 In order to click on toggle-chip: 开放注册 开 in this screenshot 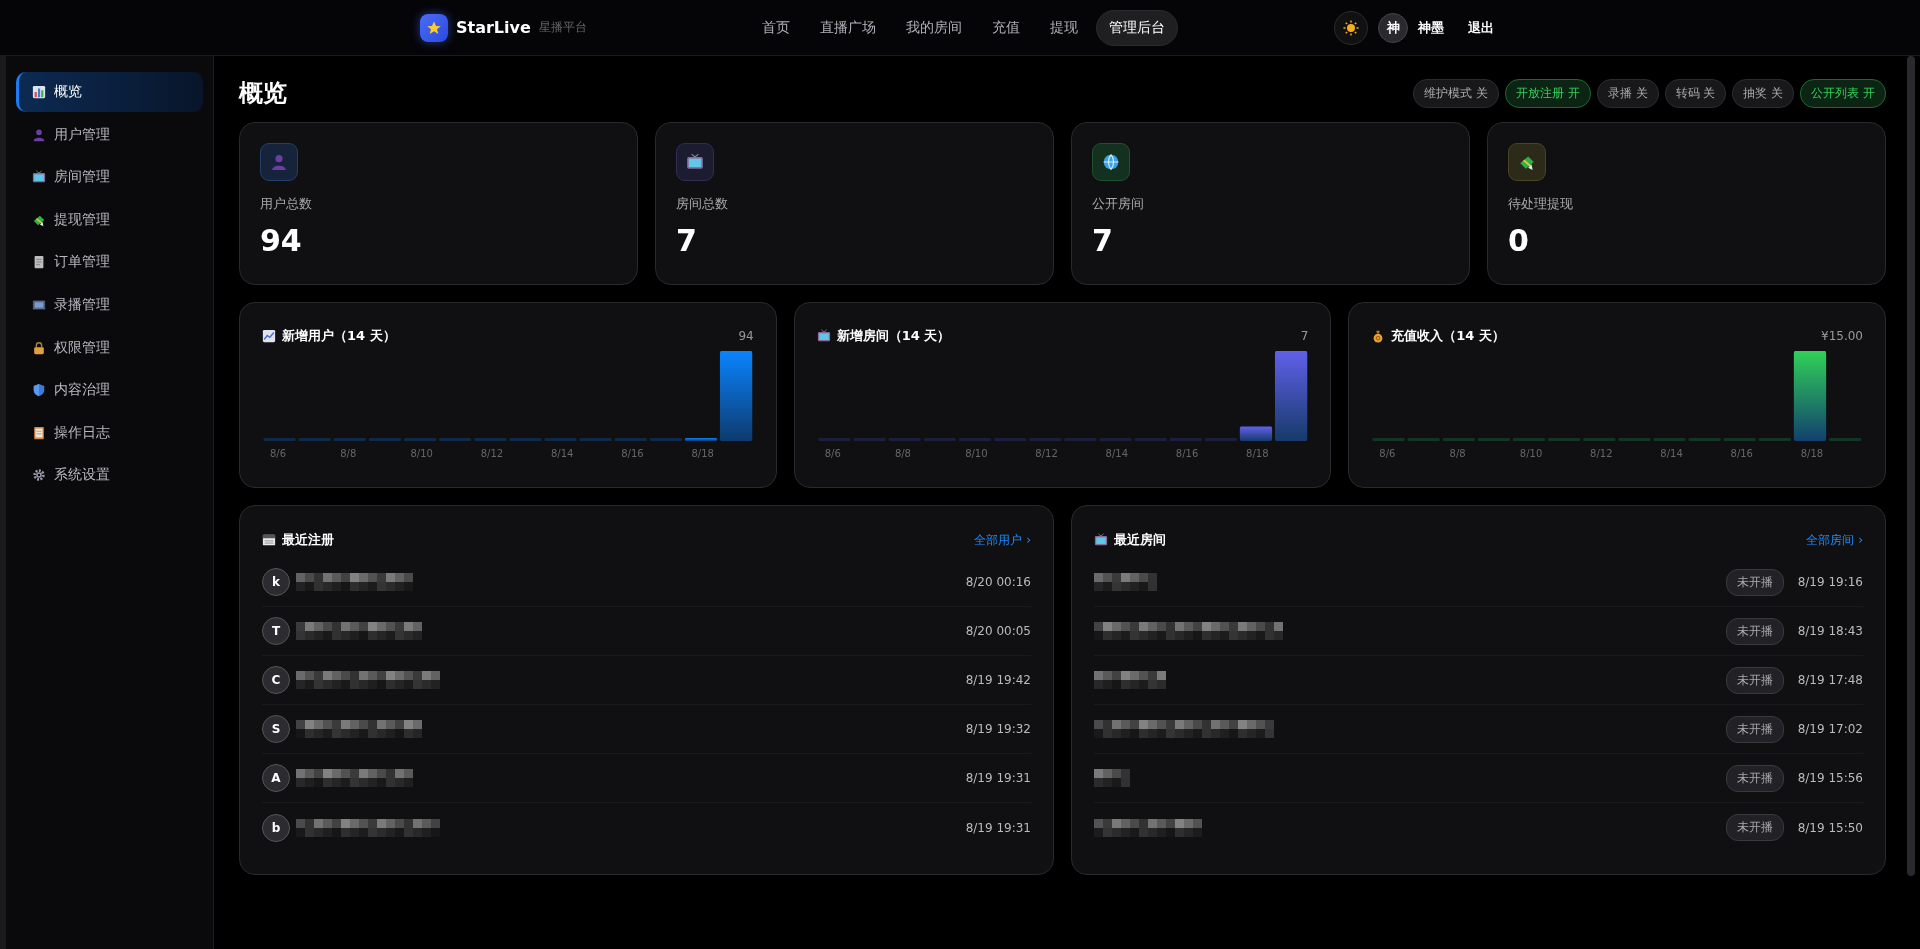, I will do `click(1547, 93)`.